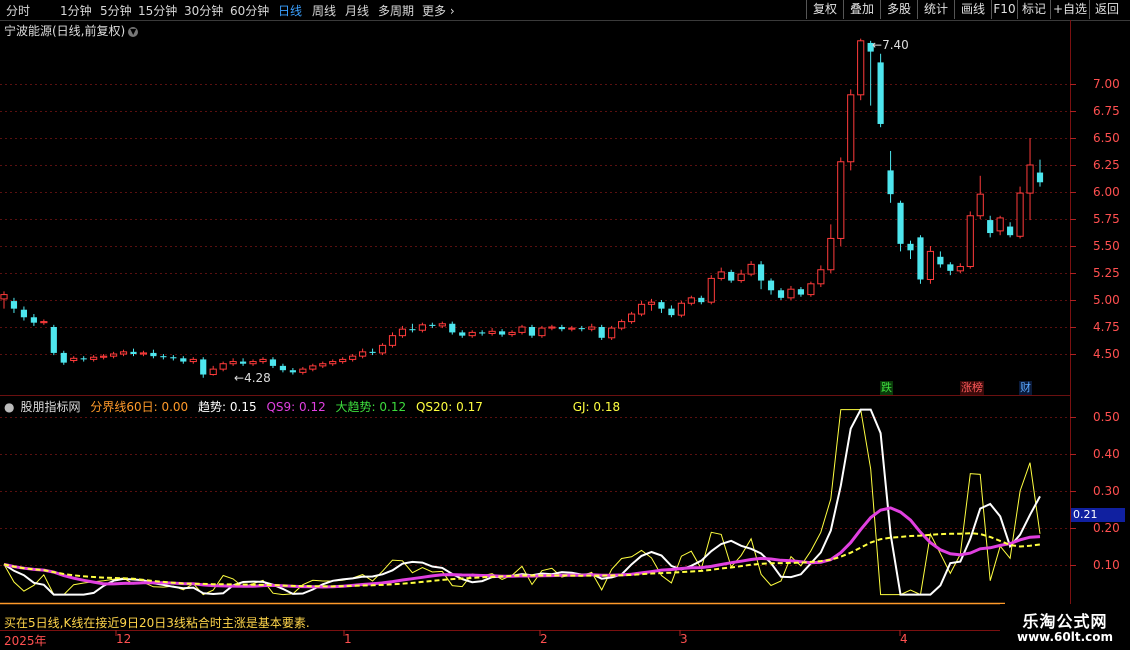  Describe the element at coordinates (544, 639) in the screenshot. I see `time-label-2: 2` at that location.